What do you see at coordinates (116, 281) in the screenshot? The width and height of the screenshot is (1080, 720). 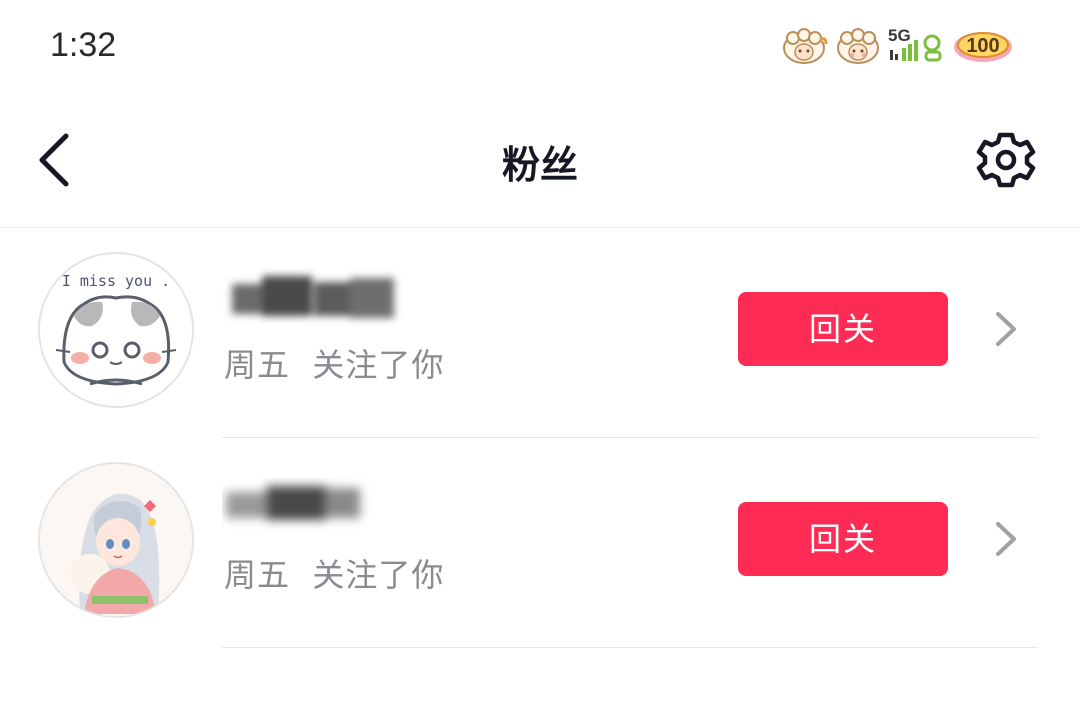 I see `avatar-caption: I miss you .` at bounding box center [116, 281].